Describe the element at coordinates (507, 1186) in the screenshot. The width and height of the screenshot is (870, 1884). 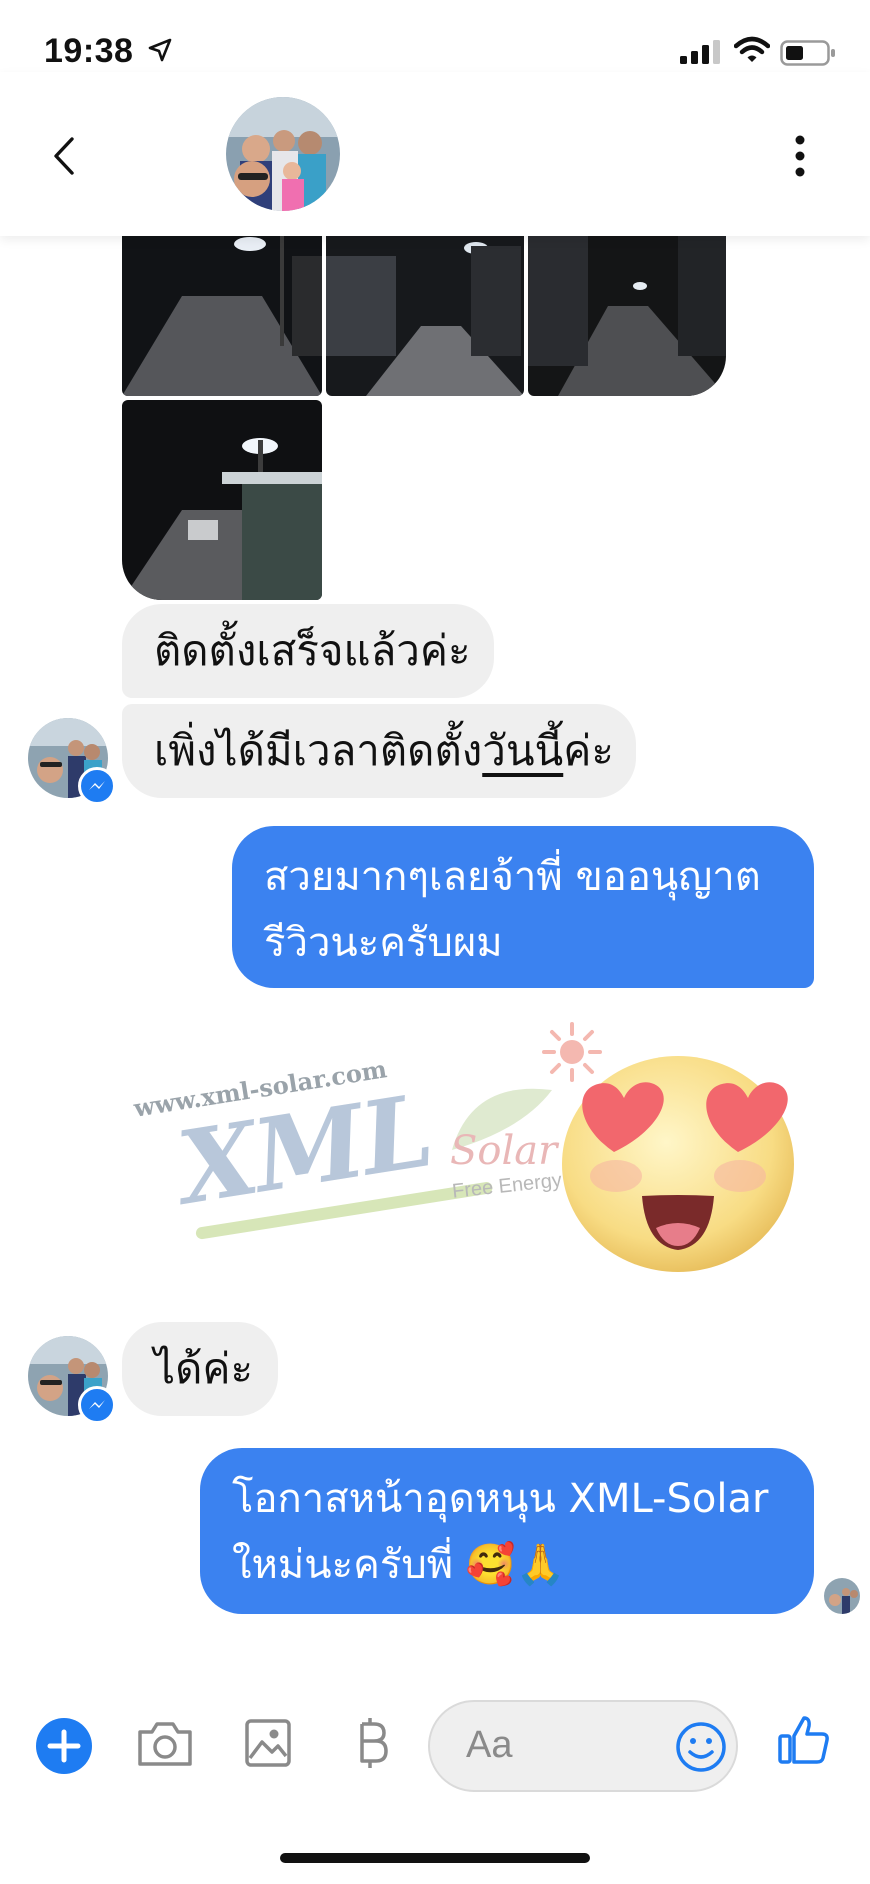
I see `watermark-tagline: Free Energy` at that location.